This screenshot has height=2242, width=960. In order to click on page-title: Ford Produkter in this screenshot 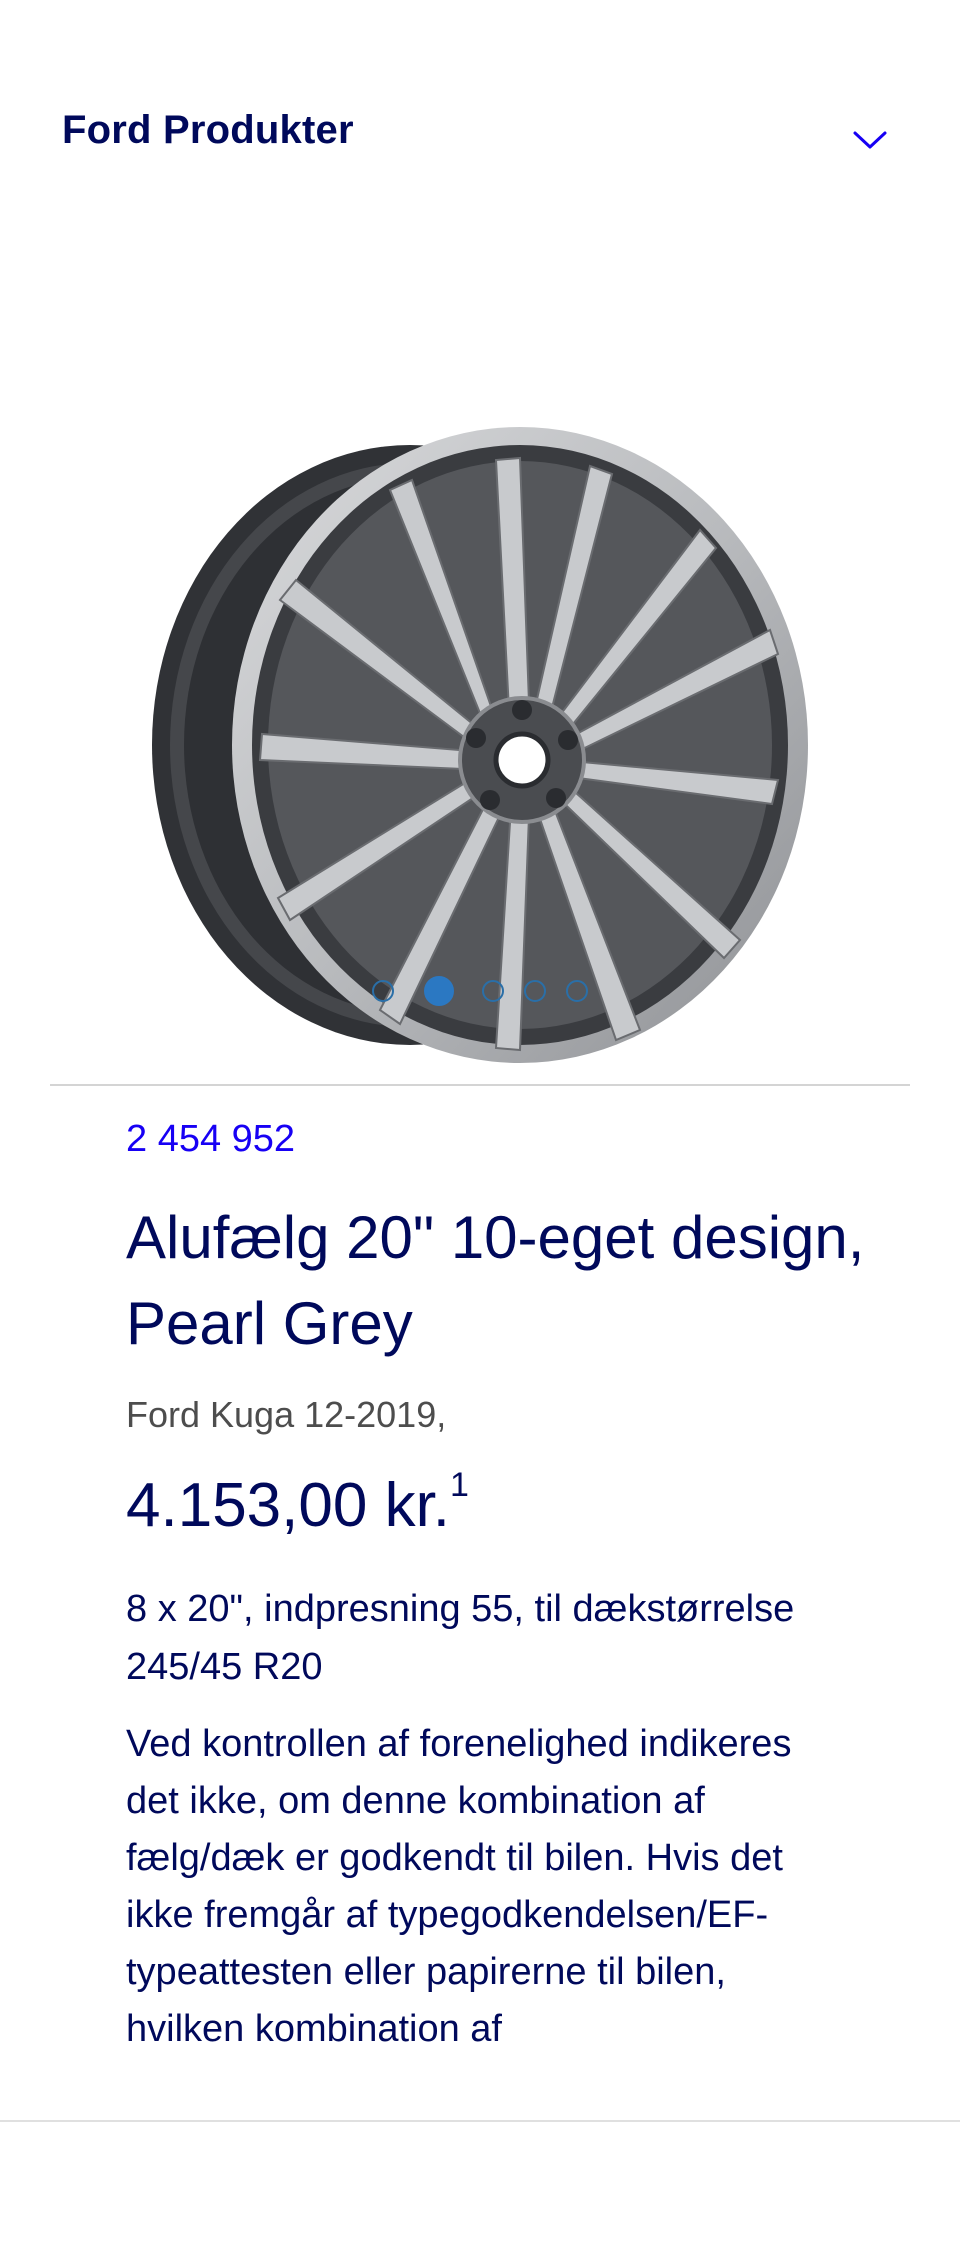, I will do `click(208, 130)`.